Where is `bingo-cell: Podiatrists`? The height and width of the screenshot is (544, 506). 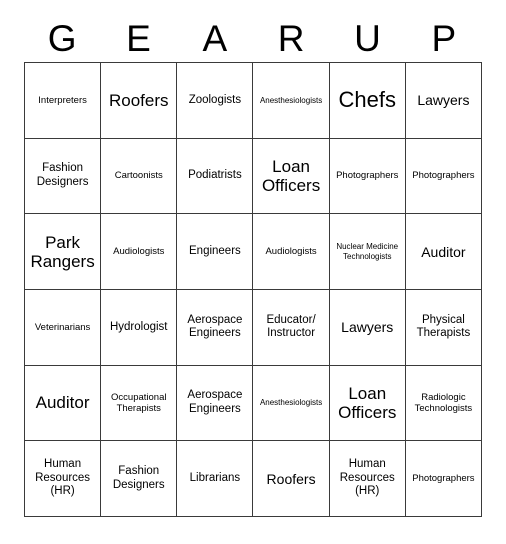 bingo-cell: Podiatrists is located at coordinates (215, 176).